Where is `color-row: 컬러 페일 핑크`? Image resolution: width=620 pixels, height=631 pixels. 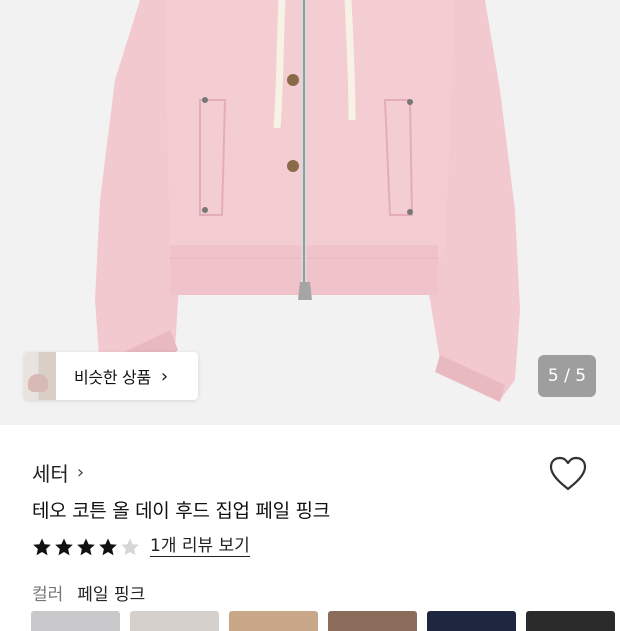
color-row: 컬러 페일 핑크 is located at coordinates (88, 592).